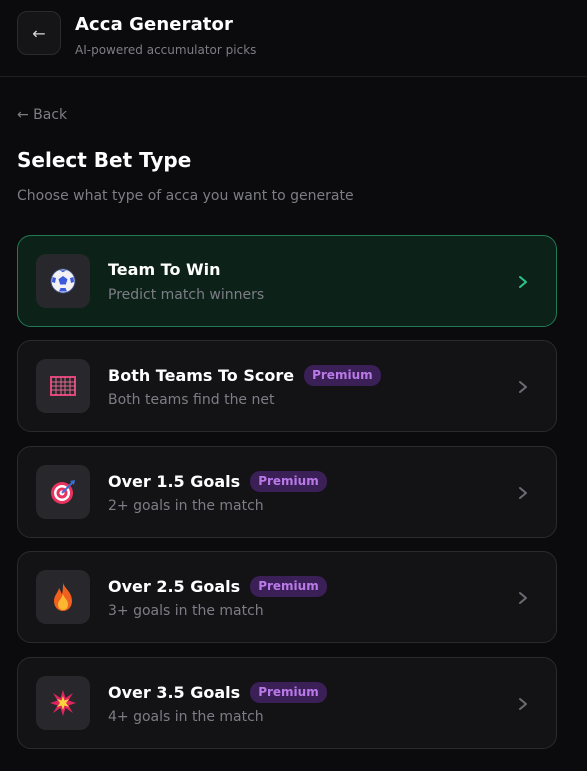 The width and height of the screenshot is (587, 771). I want to click on bet-type-title: Both Teams To Score Premium, so click(244, 375).